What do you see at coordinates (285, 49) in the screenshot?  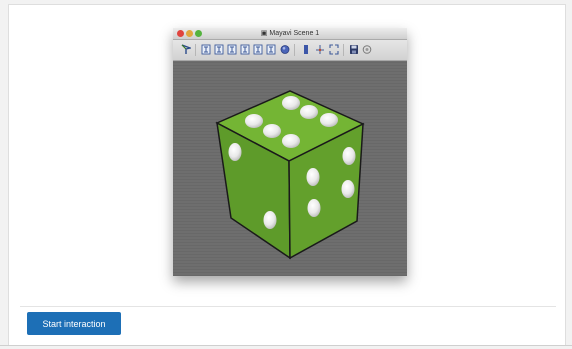 I see `isometric-view-icon` at bounding box center [285, 49].